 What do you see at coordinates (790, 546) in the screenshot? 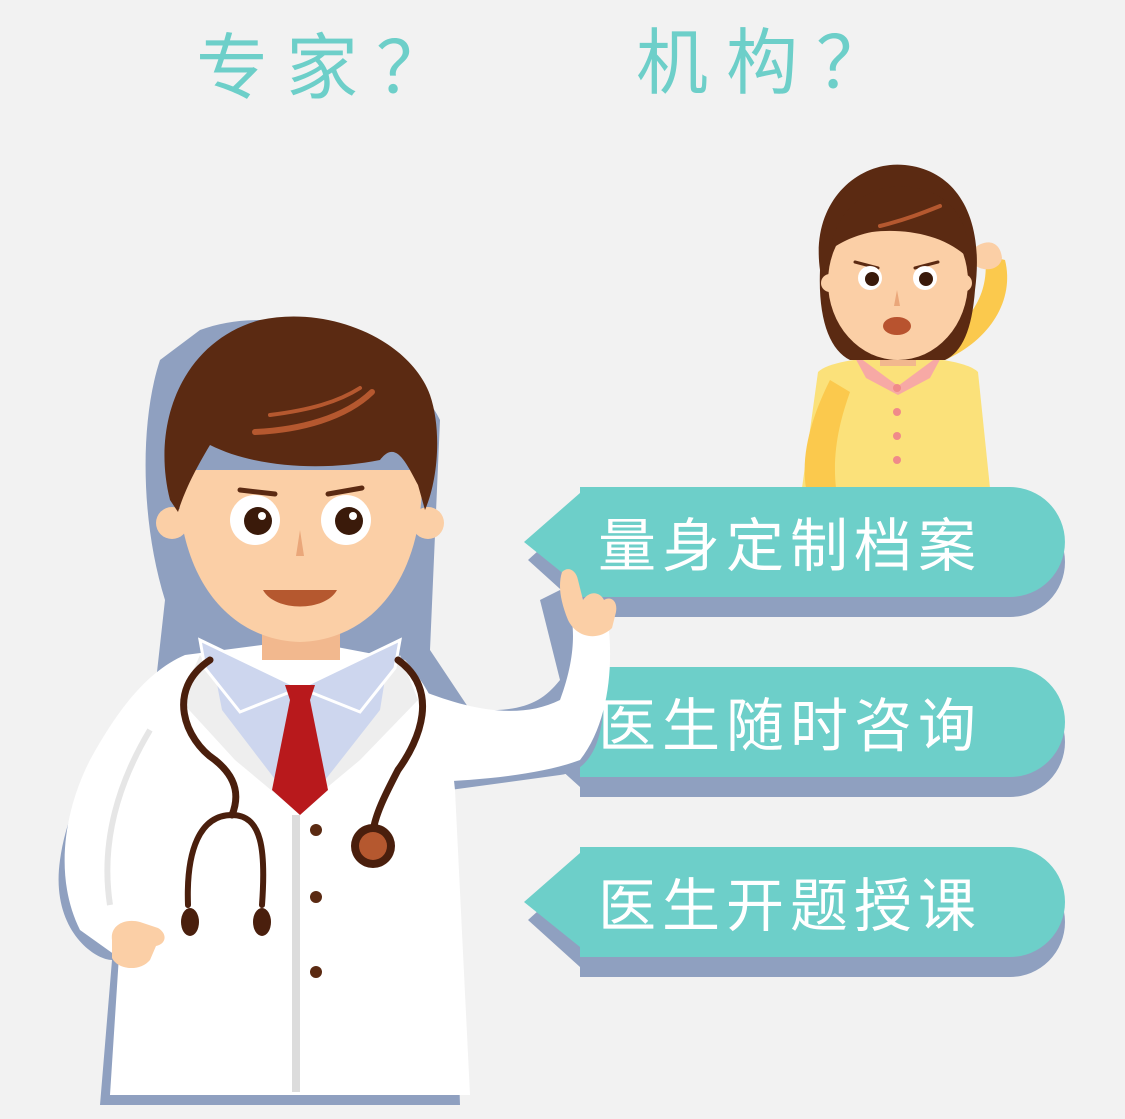
I see `service-label-custom-profile: 量身定制档案` at bounding box center [790, 546].